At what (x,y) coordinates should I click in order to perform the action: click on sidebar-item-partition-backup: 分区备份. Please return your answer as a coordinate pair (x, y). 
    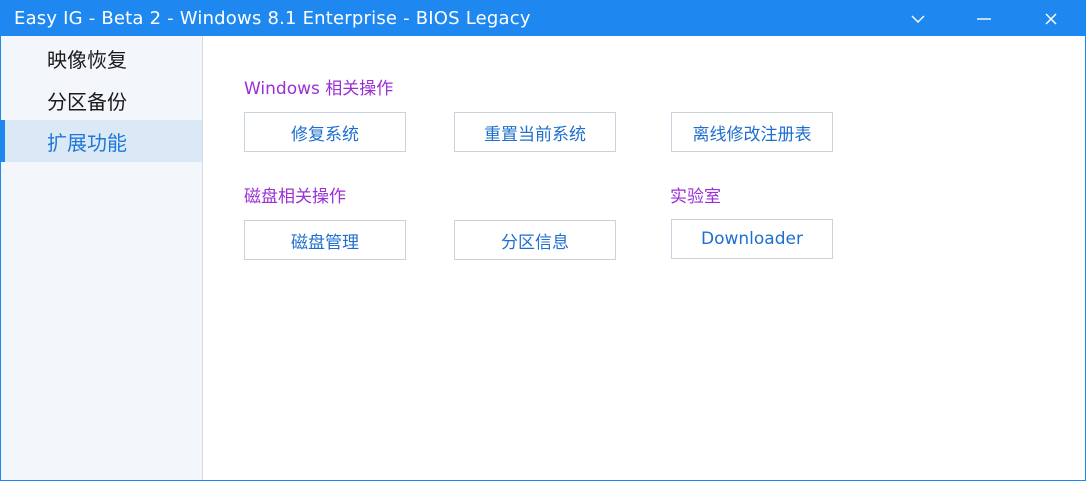
    Looking at the image, I should click on (101, 100).